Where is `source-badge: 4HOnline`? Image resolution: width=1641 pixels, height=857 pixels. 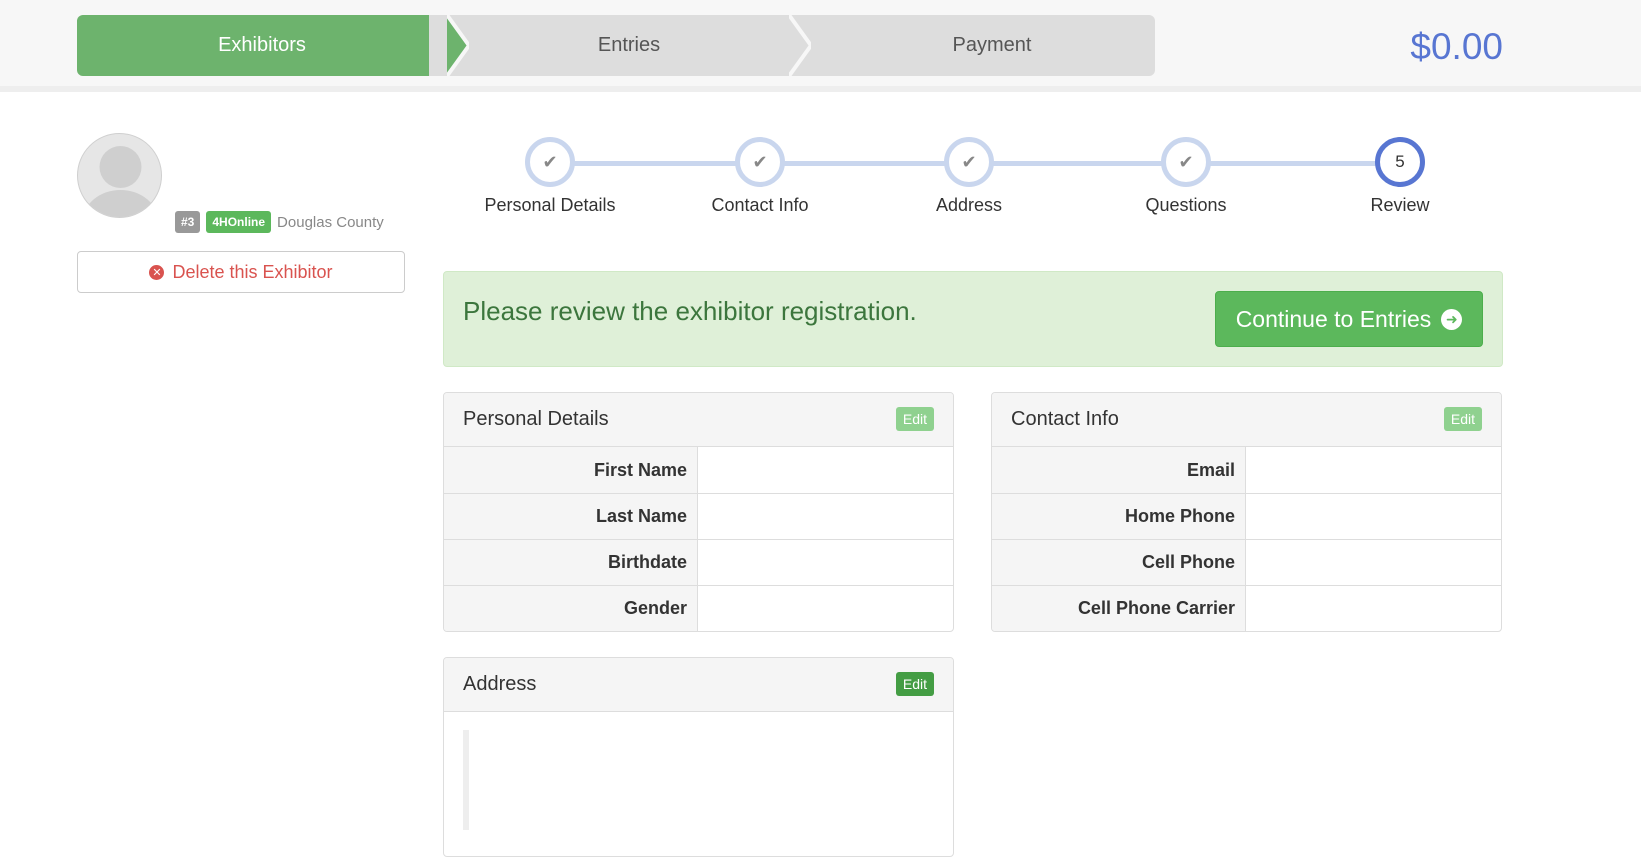 source-badge: 4HOnline is located at coordinates (239, 222).